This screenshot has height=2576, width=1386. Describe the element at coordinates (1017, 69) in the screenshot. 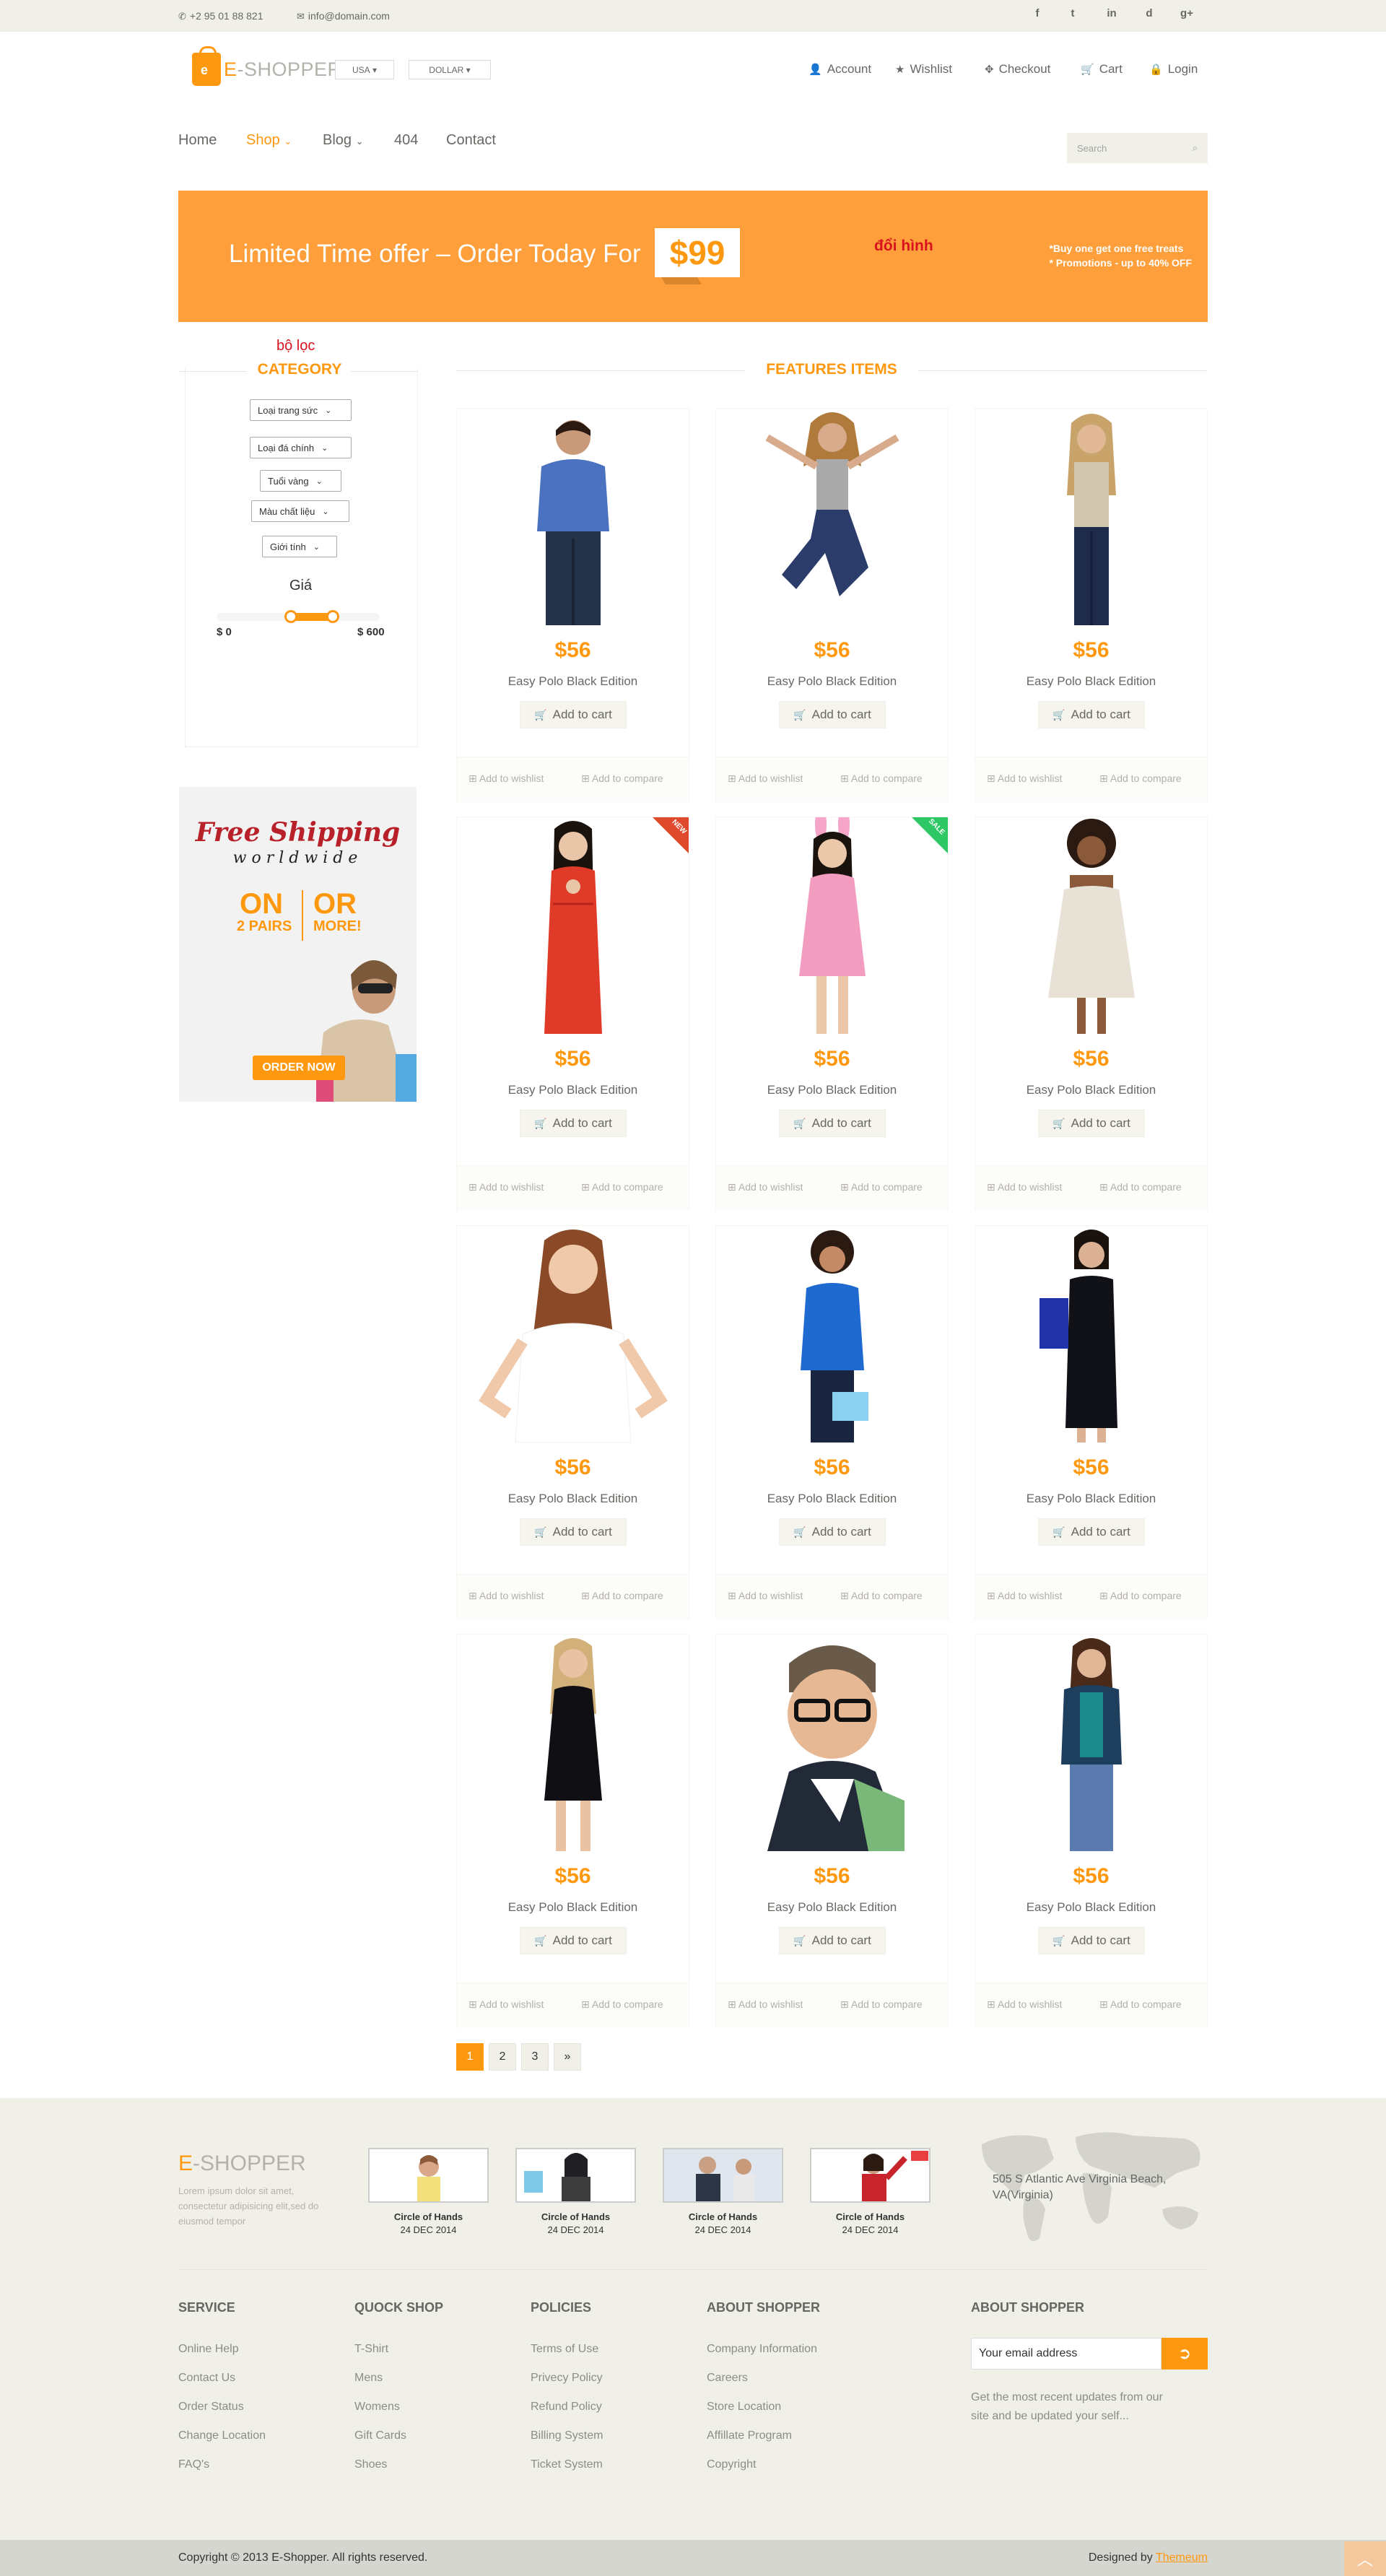

I see `checkout-link: ✥ Checkout` at that location.